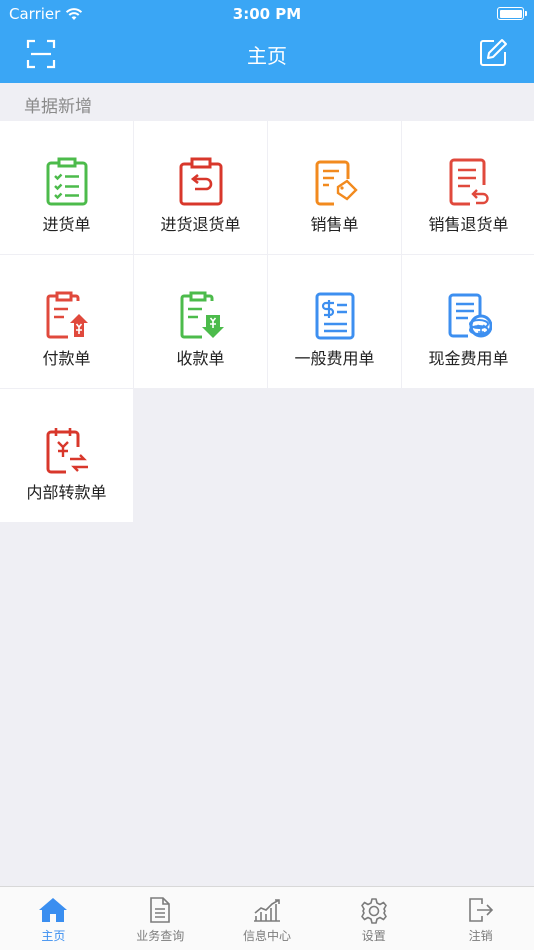  Describe the element at coordinates (267, 41) in the screenshot. I see `navigation-header: Carrier 3:00 PM 主页` at that location.